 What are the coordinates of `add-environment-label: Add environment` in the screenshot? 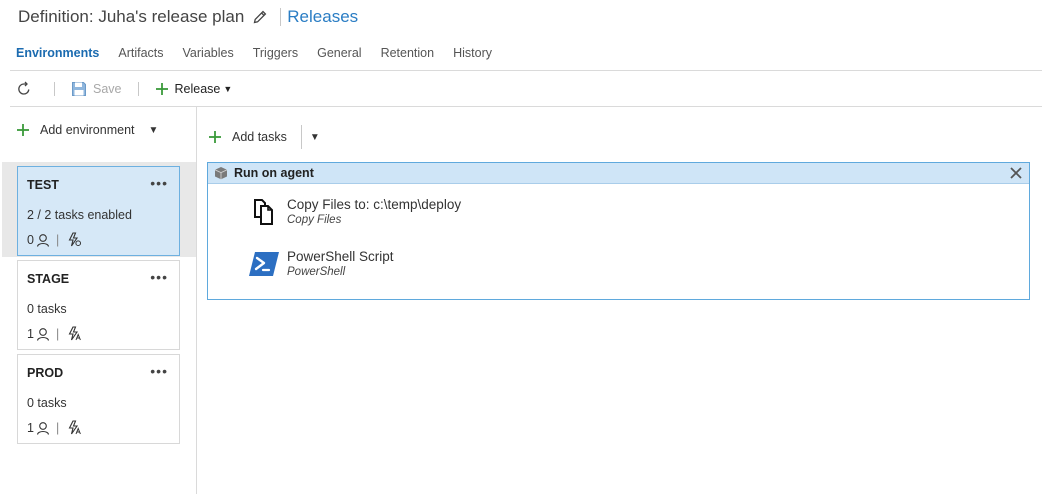 It's located at (87, 130).